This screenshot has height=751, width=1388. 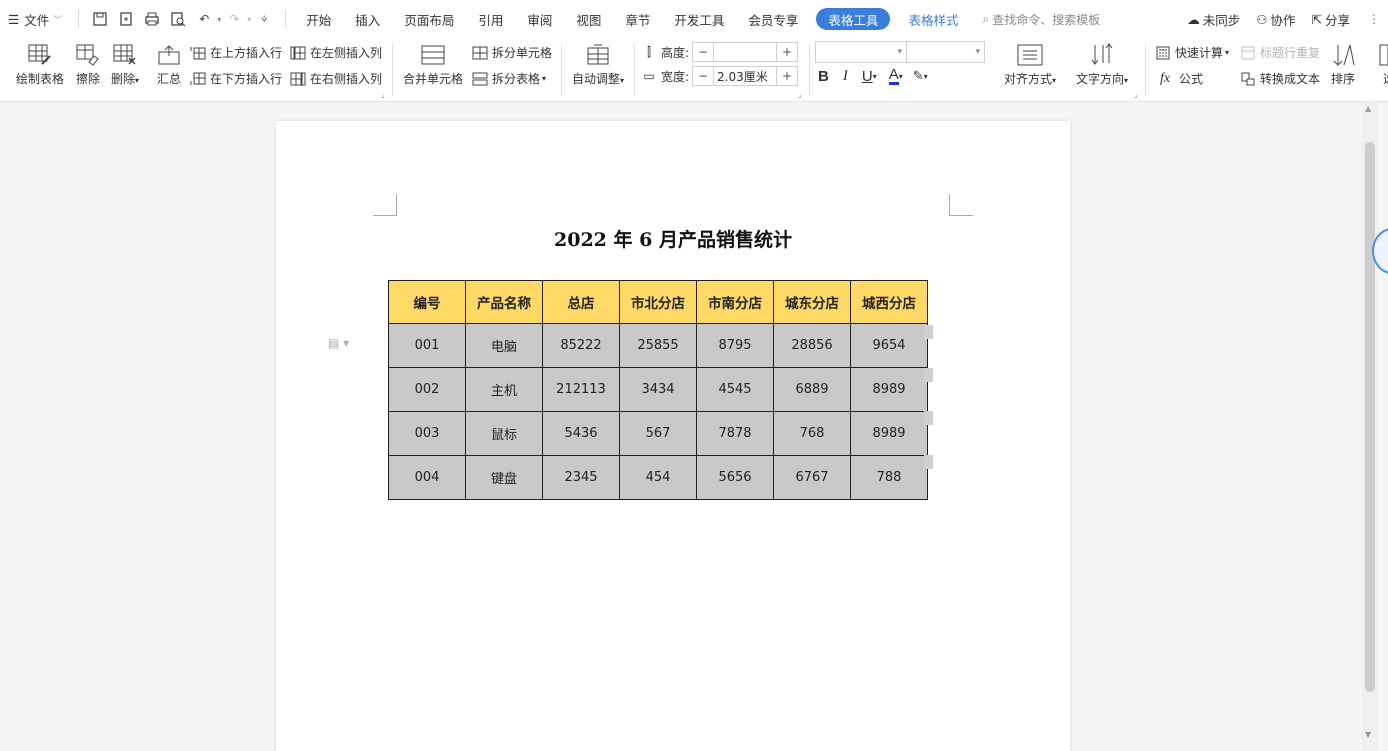 What do you see at coordinates (889, 433) in the screenshot?
I see `table-cell: 8989` at bounding box center [889, 433].